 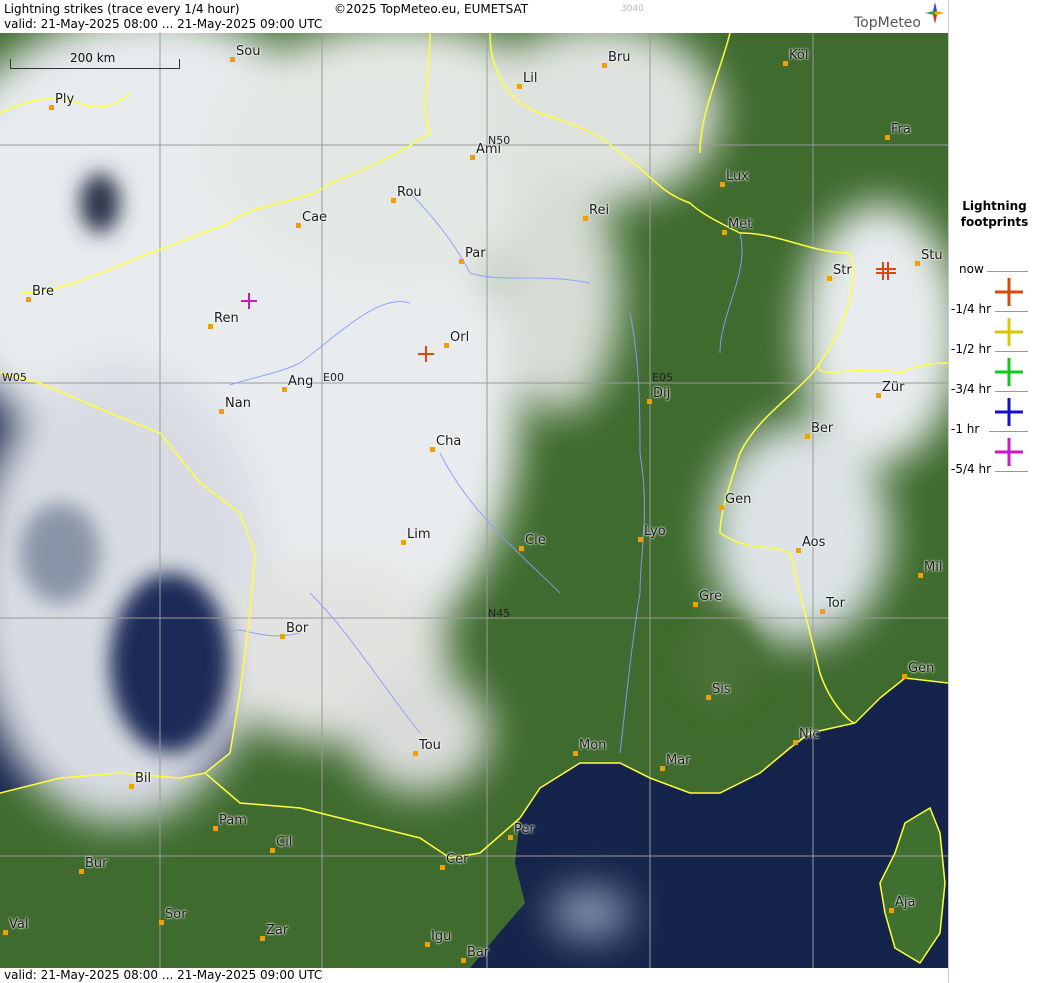 I want to click on lightning-strike-magenta, so click(x=249, y=301).